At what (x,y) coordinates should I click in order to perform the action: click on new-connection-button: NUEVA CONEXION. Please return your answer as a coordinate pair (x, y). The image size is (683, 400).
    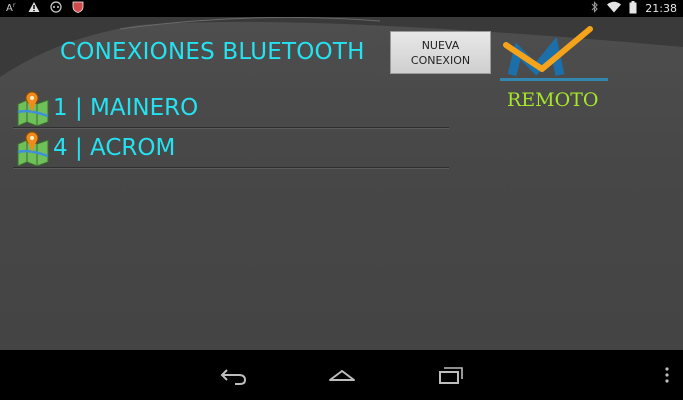
    Looking at the image, I should click on (440, 52).